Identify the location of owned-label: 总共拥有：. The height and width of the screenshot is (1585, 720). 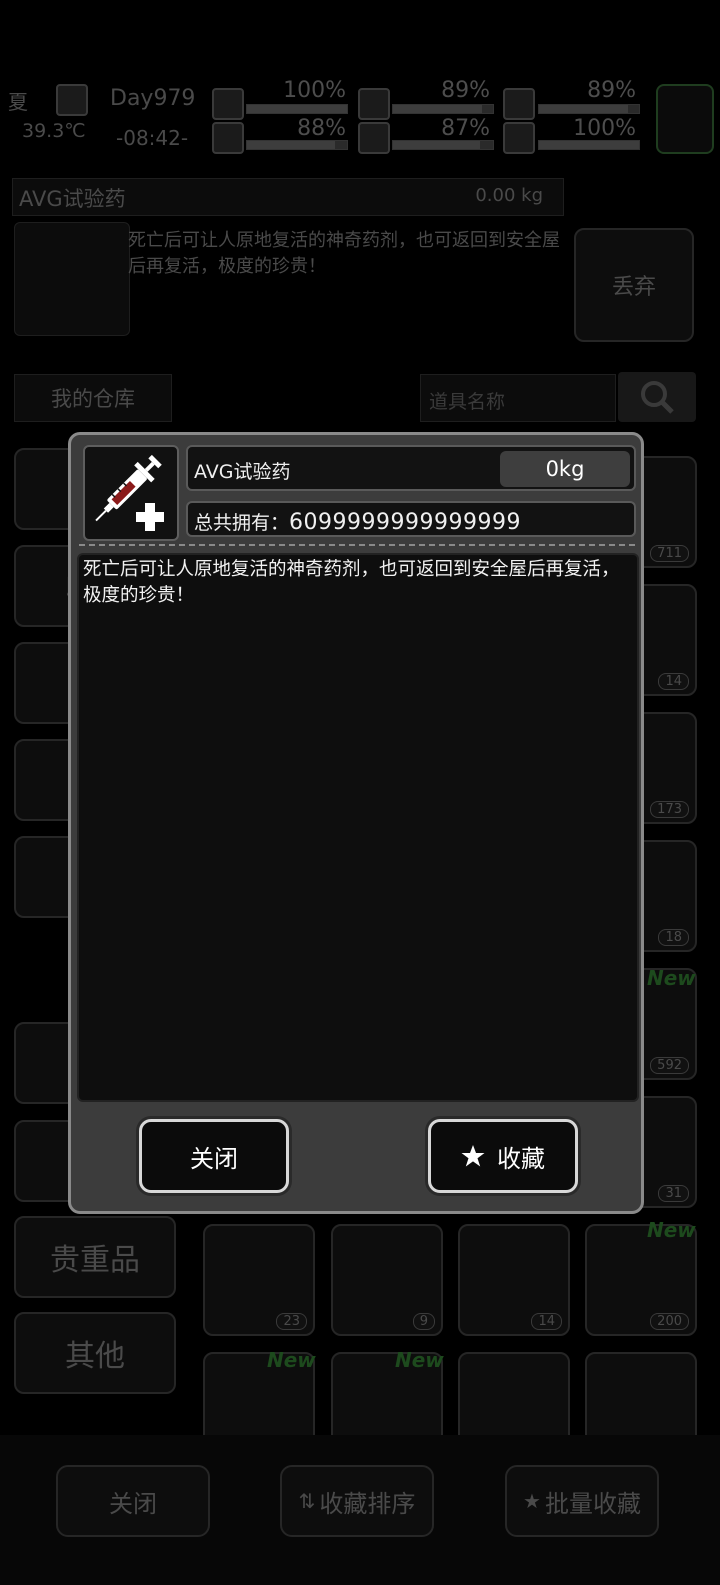
(242, 523).